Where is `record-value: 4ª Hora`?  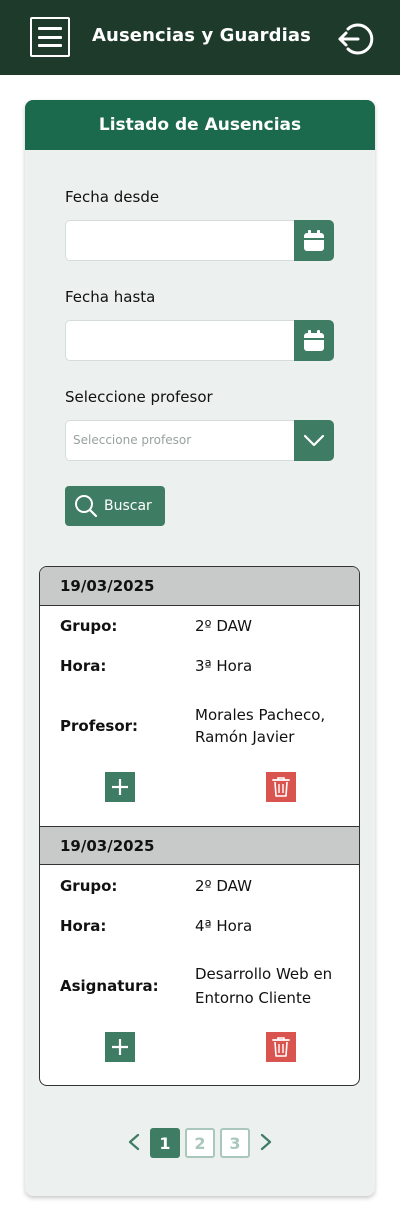
record-value: 4ª Hora is located at coordinates (224, 926).